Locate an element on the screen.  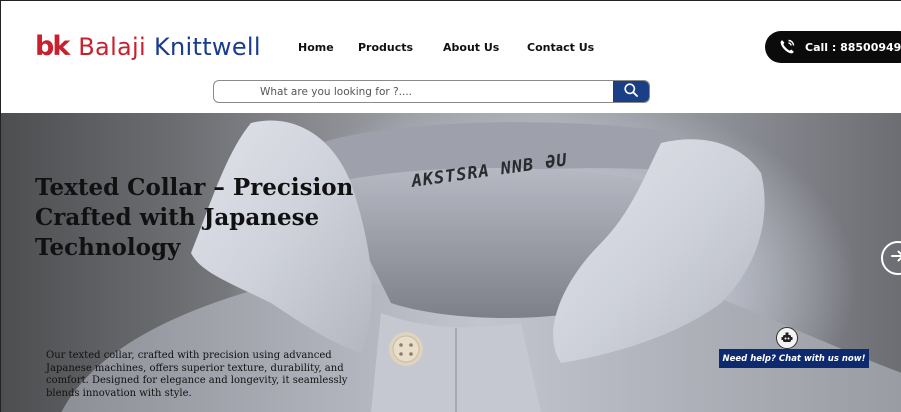
search-bar is located at coordinates (431, 91).